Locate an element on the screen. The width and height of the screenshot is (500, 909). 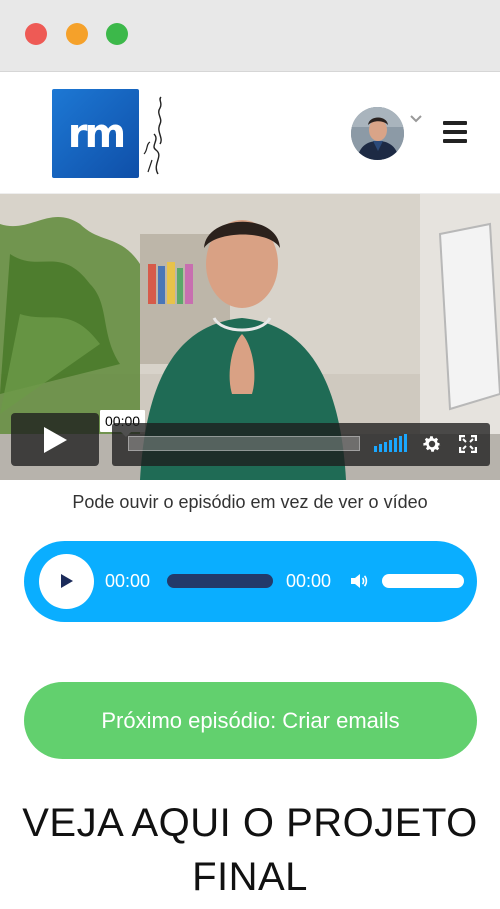
video-controls-bar is located at coordinates (301, 444).